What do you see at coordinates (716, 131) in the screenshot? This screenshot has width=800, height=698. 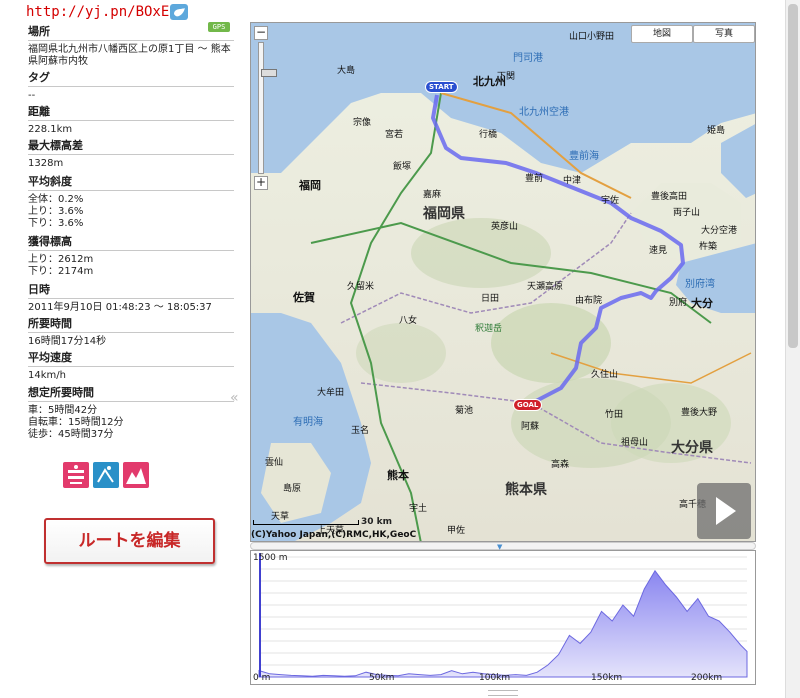 I see `map-label: 姫島` at bounding box center [716, 131].